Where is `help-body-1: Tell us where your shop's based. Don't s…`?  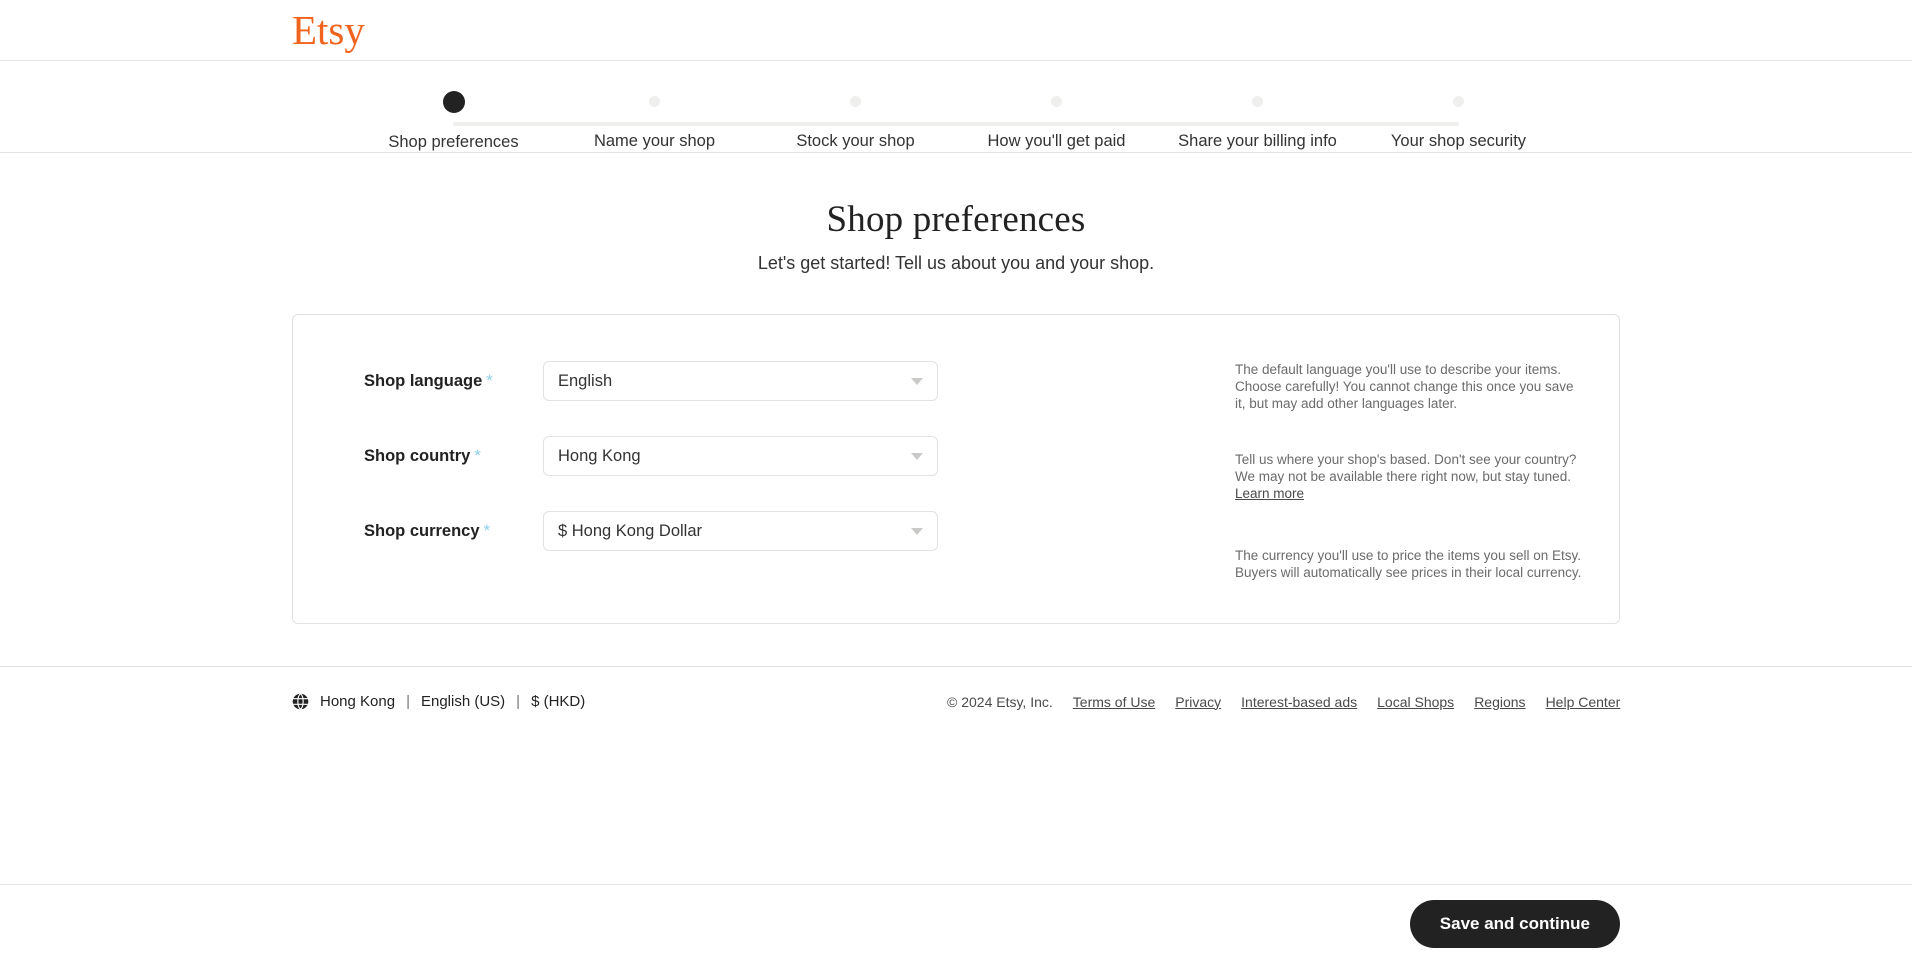 help-body-1: Tell us where your shop's based. Don't s… is located at coordinates (1406, 468).